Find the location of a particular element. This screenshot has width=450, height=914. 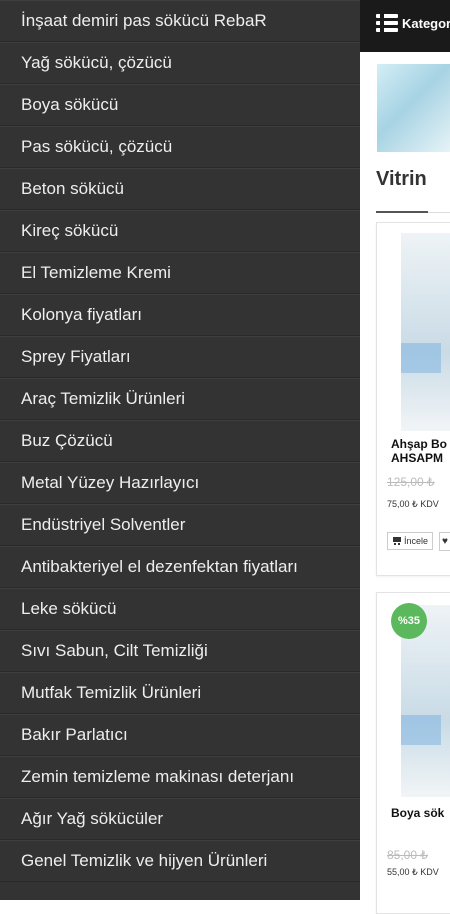

product-name: Boya sök is located at coordinates (417, 813).